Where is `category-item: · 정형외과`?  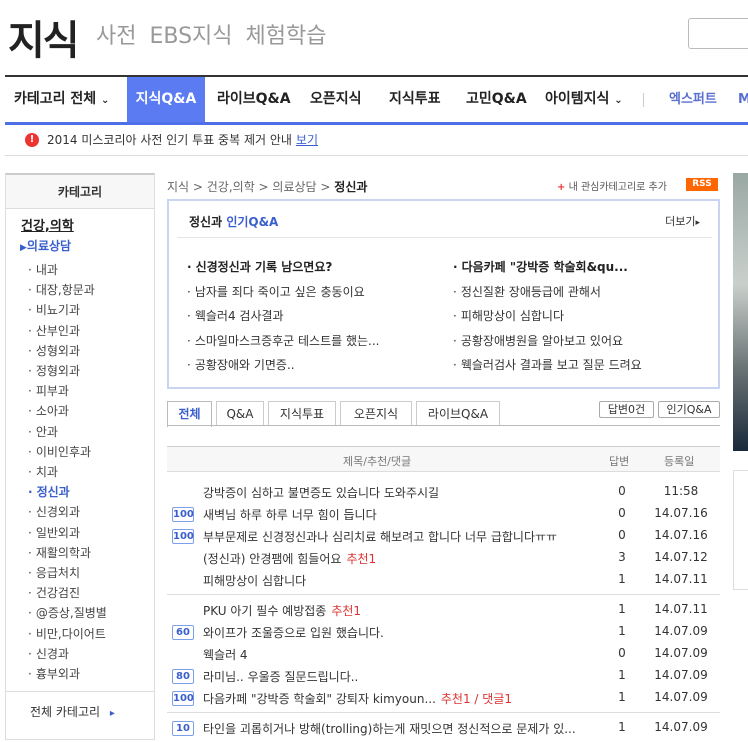 category-item: · 정형외과 is located at coordinates (54, 370).